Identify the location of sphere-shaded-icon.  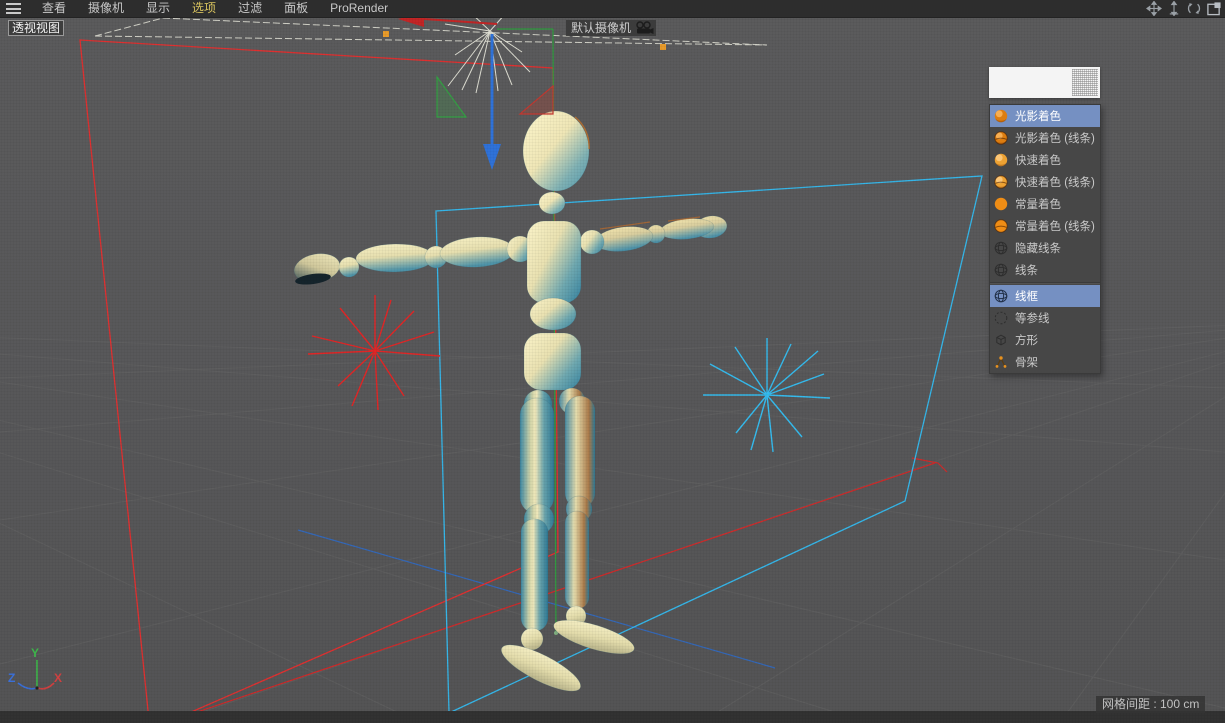
(1001, 116).